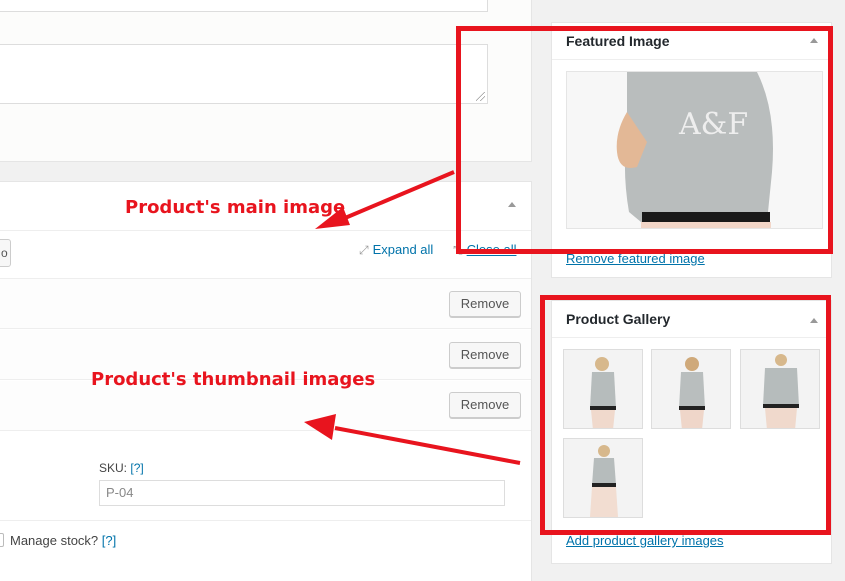  I want to click on annotation-main-image: Product's main image, so click(235, 207).